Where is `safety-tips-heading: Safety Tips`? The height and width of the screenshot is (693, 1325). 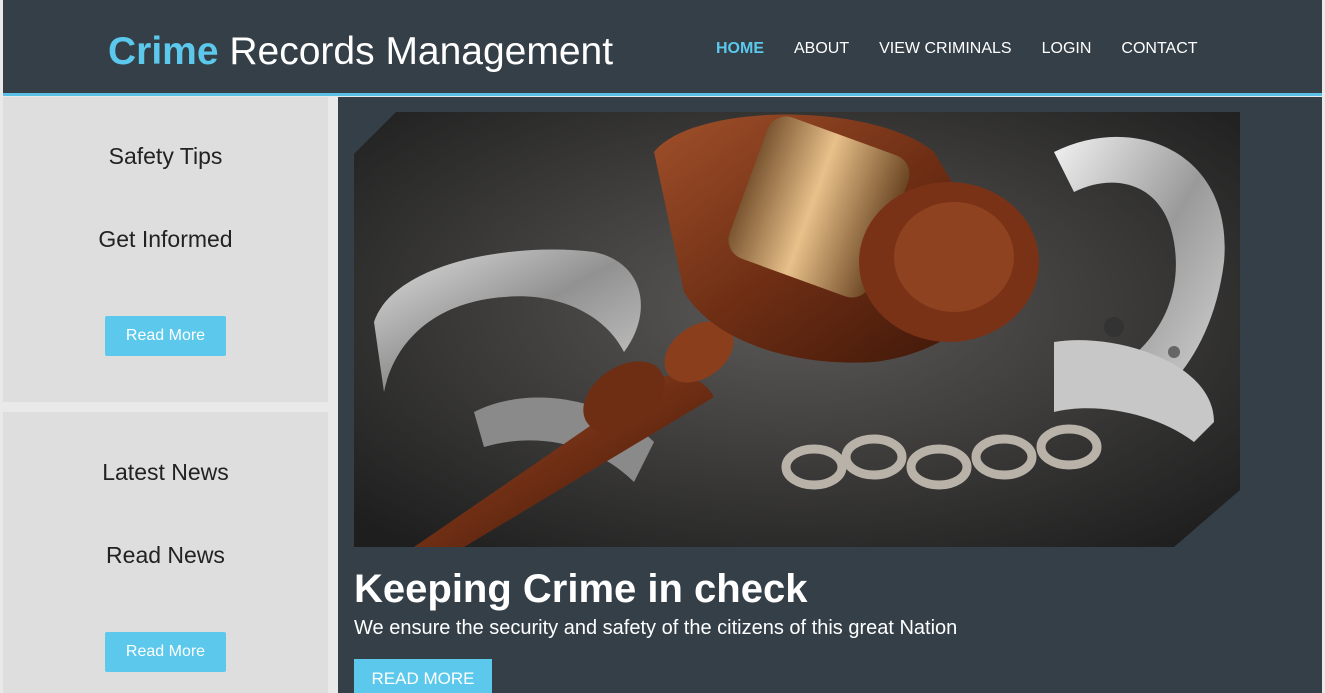 safety-tips-heading: Safety Tips is located at coordinates (165, 156).